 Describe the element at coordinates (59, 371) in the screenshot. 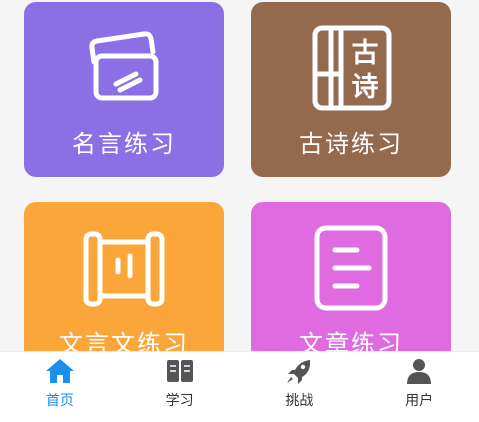

I see `home-icon` at that location.